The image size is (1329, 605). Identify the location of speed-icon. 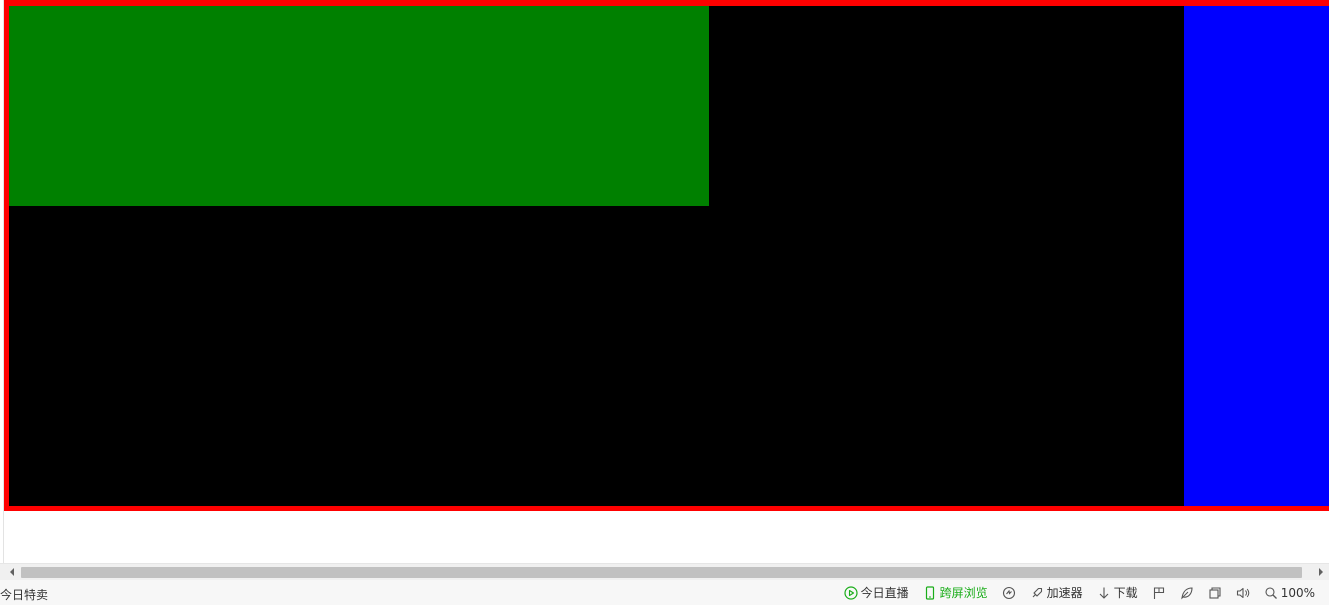
(1009, 593).